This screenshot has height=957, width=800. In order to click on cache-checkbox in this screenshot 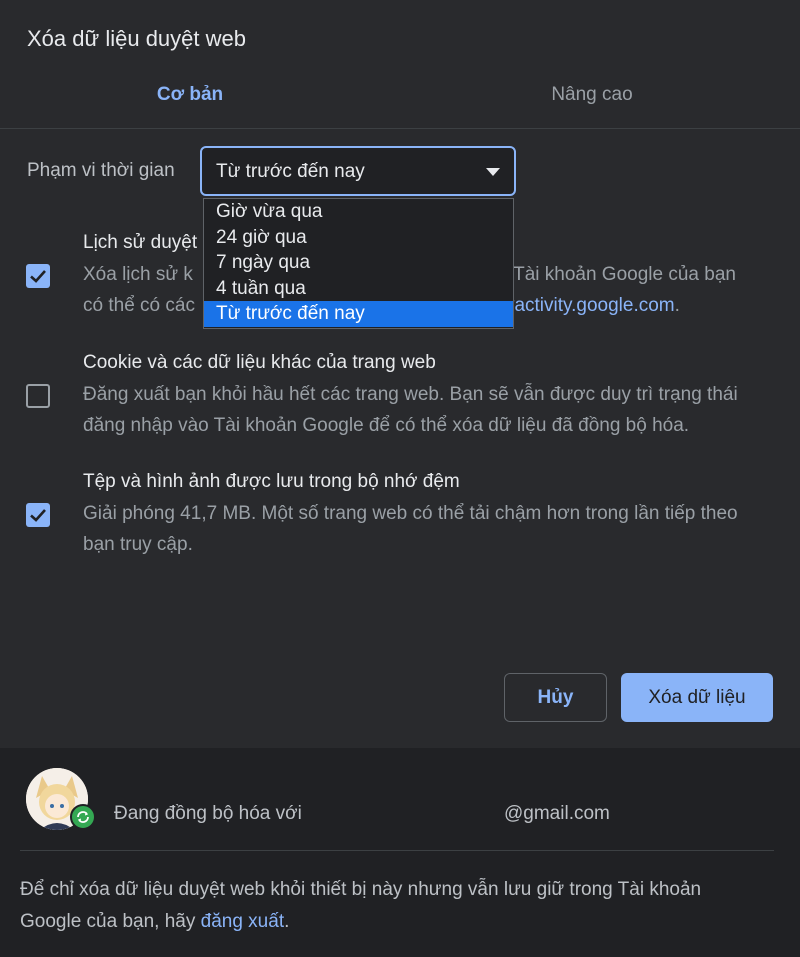, I will do `click(38, 515)`.